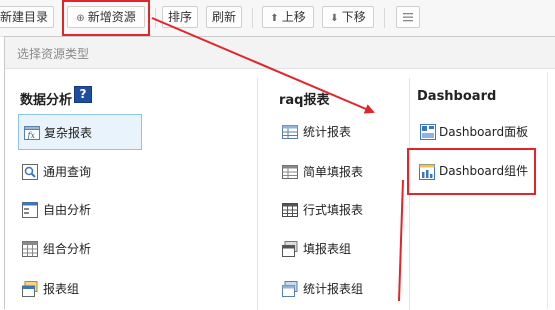 The width and height of the screenshot is (555, 310). What do you see at coordinates (427, 172) in the screenshot?
I see `bar-chart-icon` at bounding box center [427, 172].